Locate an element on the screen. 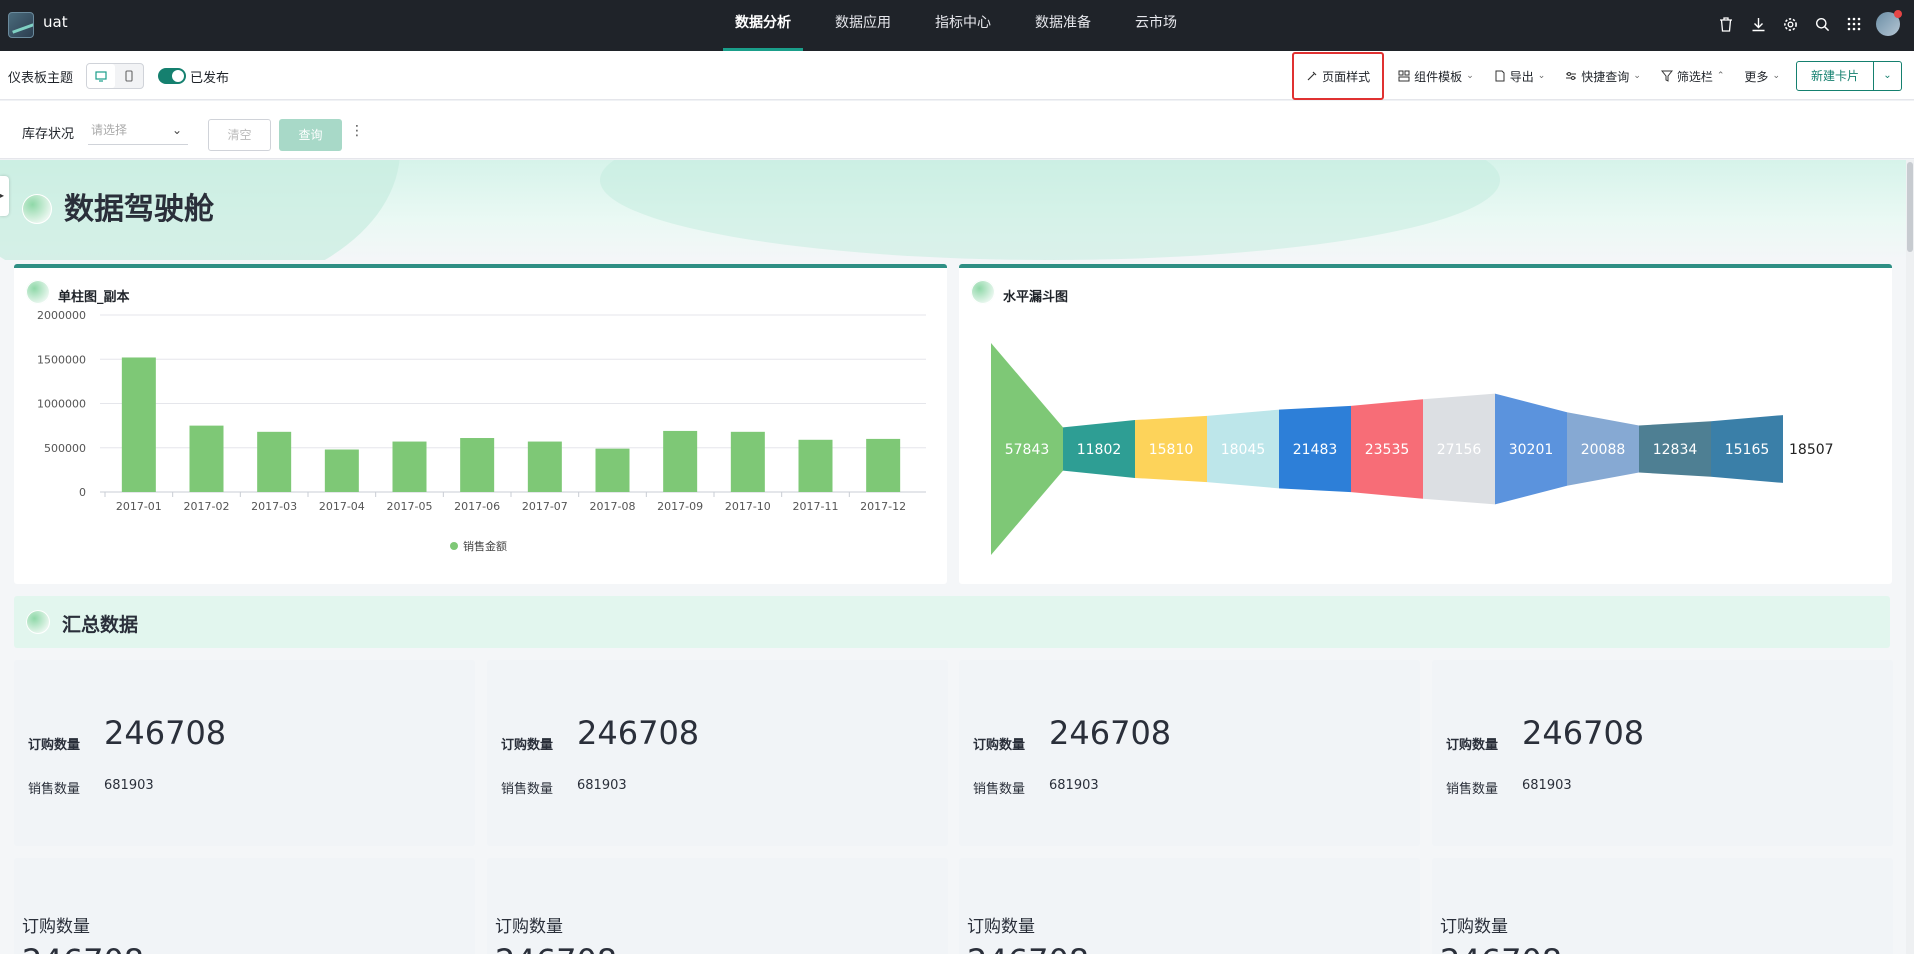 This screenshot has height=954, width=1914. published-label: 已发布 is located at coordinates (210, 78).